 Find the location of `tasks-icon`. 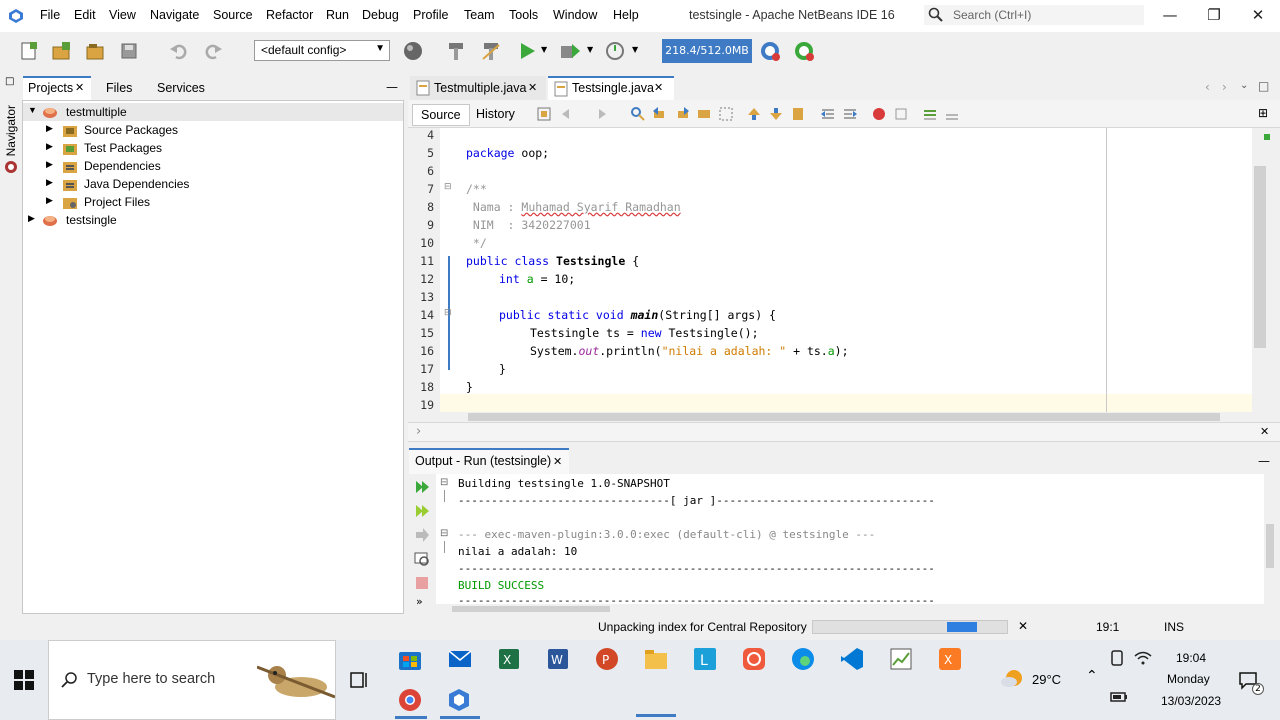

tasks-icon is located at coordinates (11, 167).